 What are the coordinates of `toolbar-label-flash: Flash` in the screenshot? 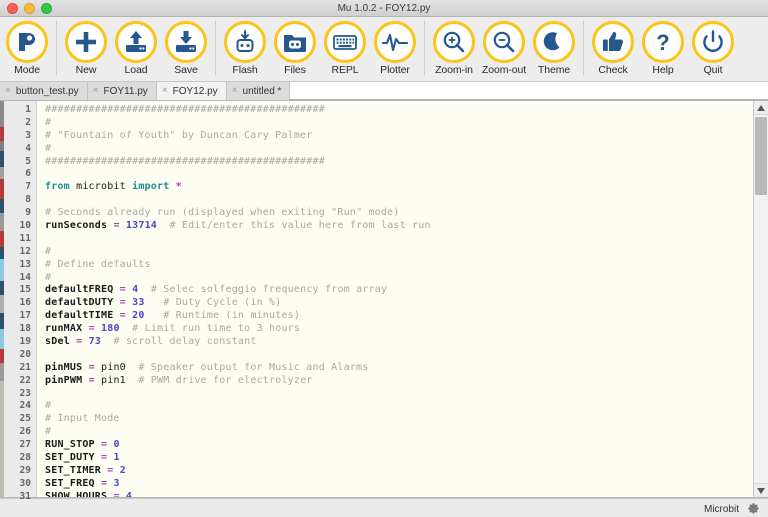 It's located at (245, 70).